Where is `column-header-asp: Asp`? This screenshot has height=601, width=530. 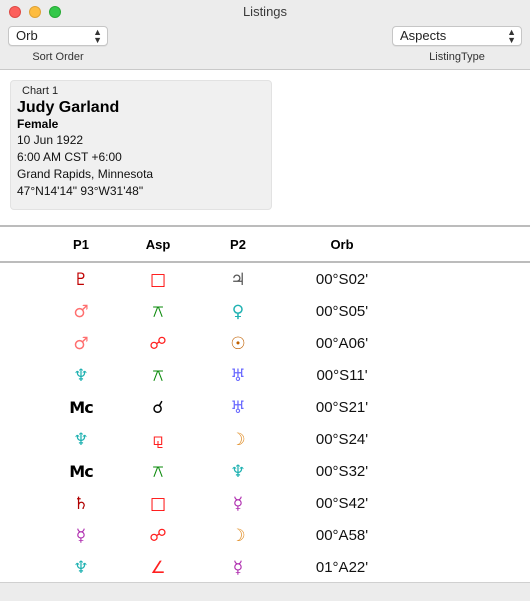 column-header-asp: Asp is located at coordinates (158, 244).